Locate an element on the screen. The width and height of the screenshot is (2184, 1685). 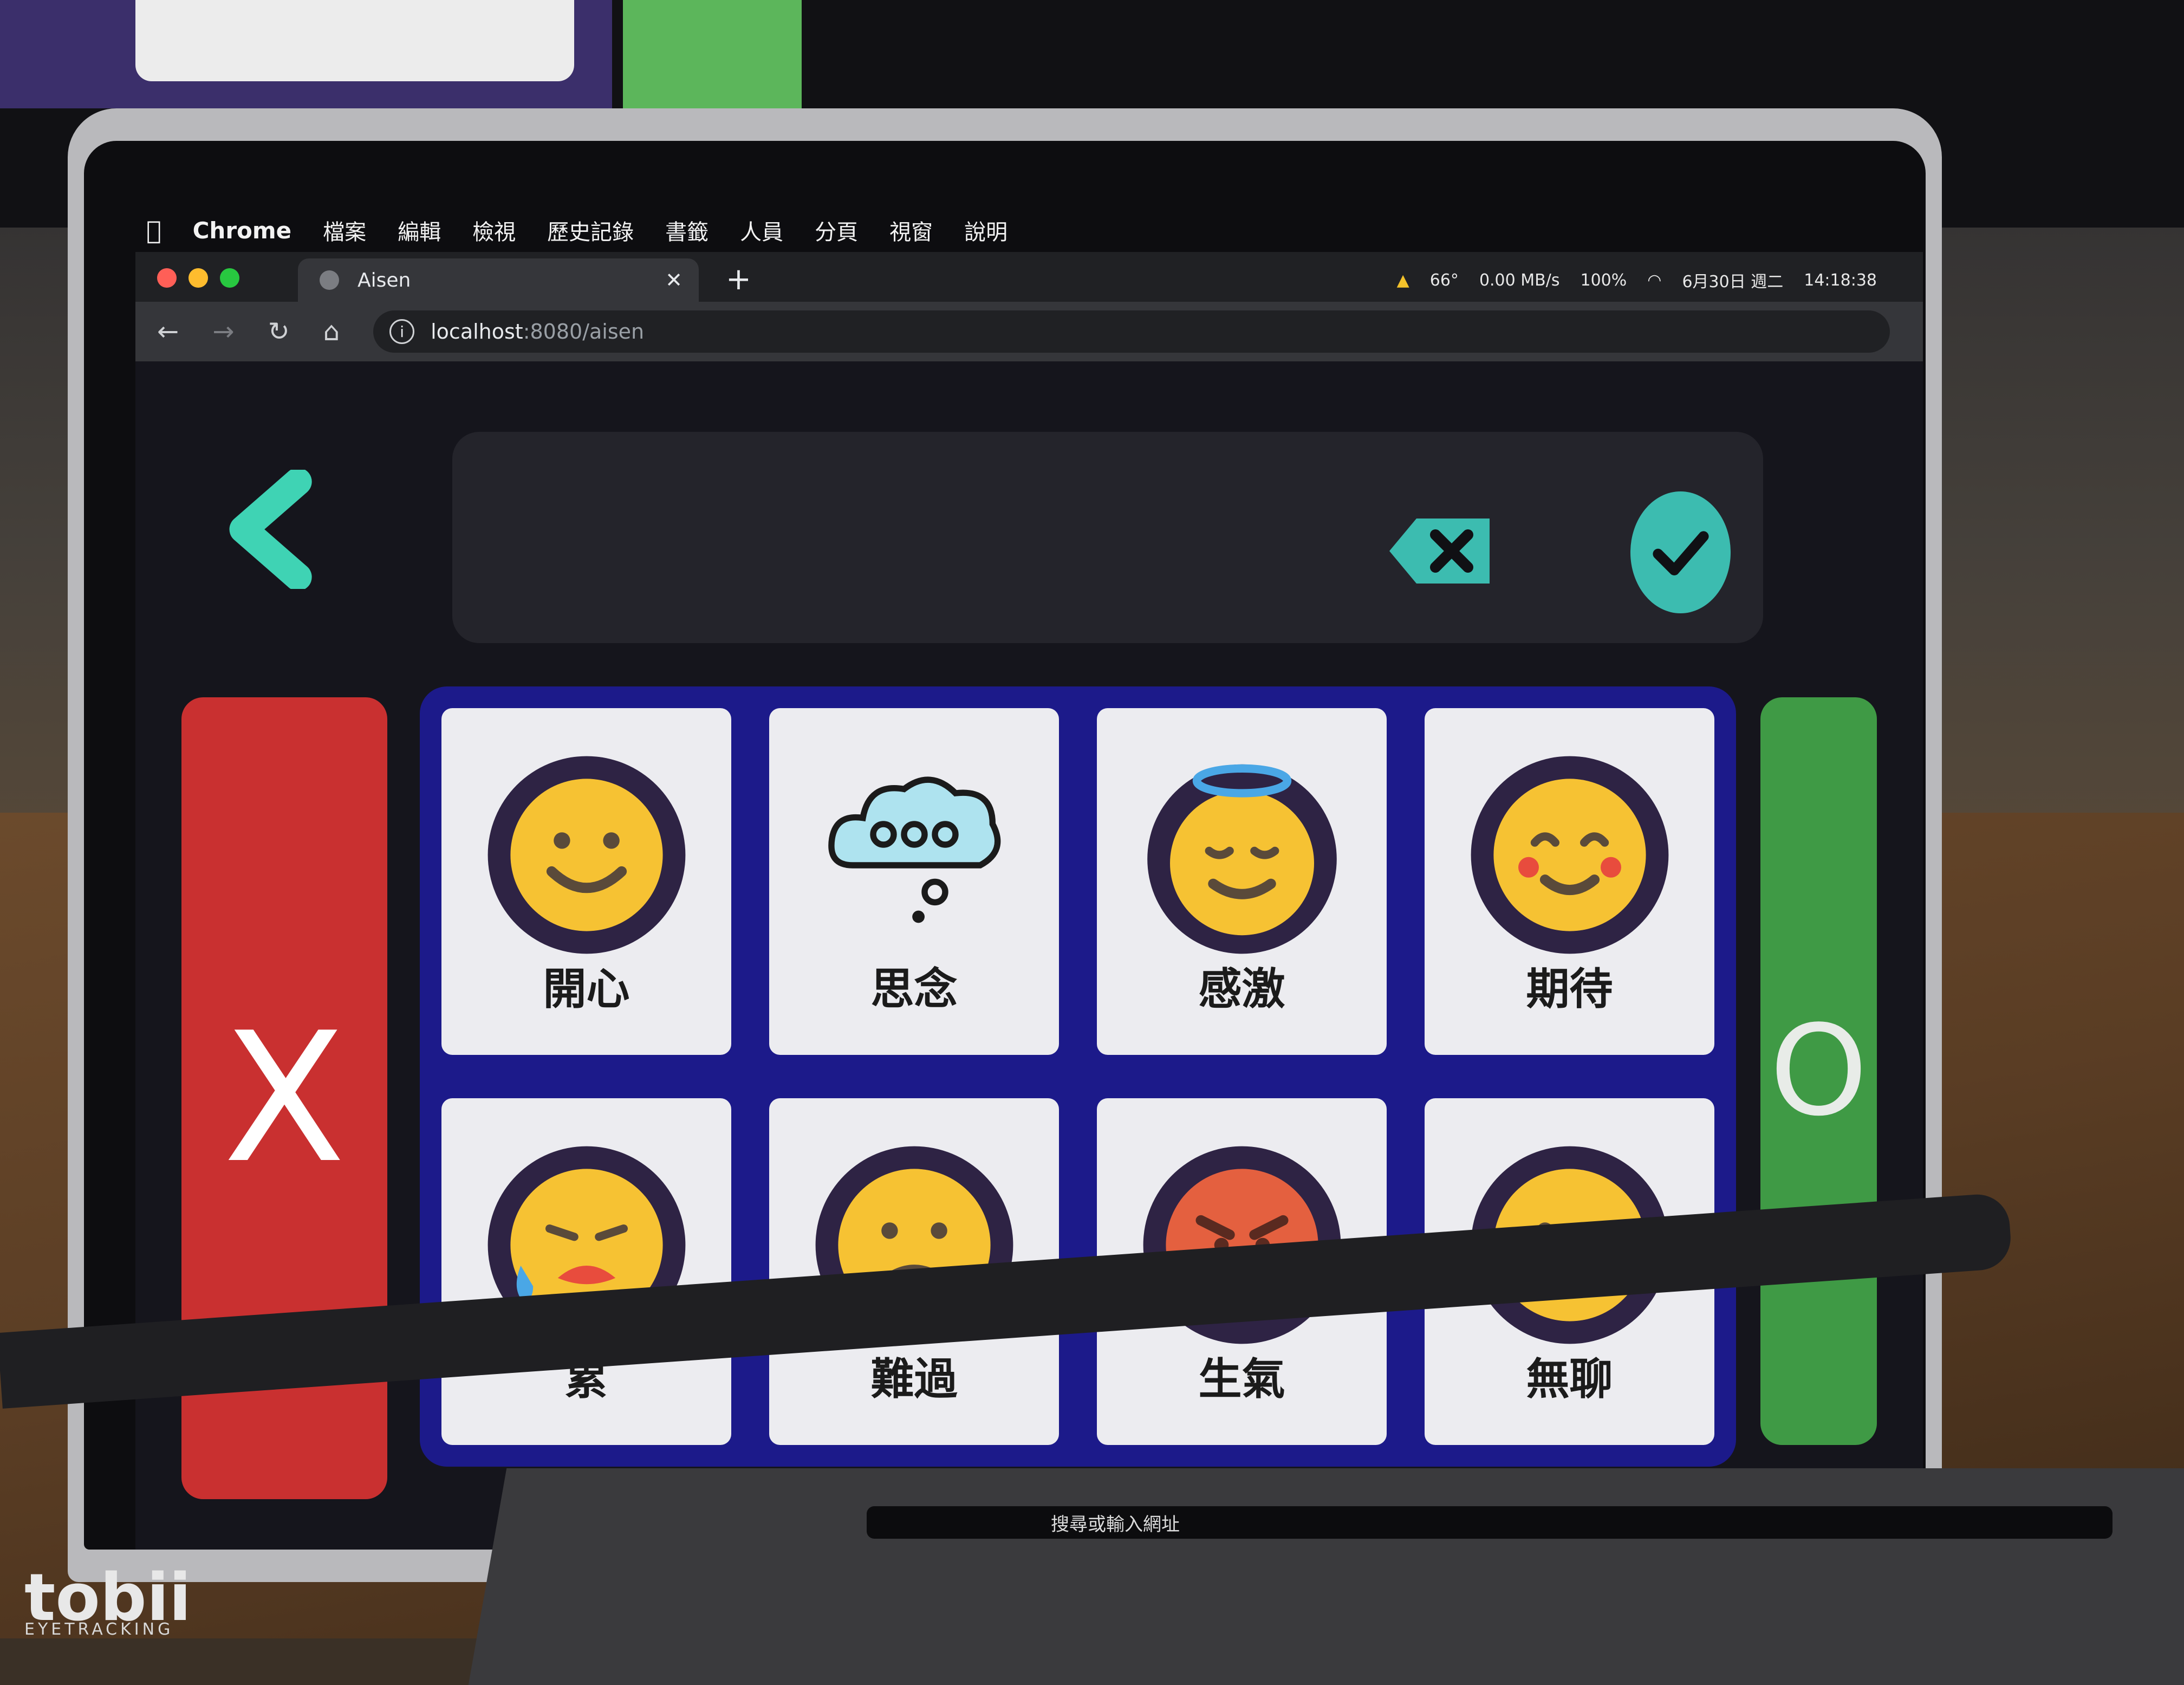
menubar-item-edit: 編輯 is located at coordinates (419, 231).